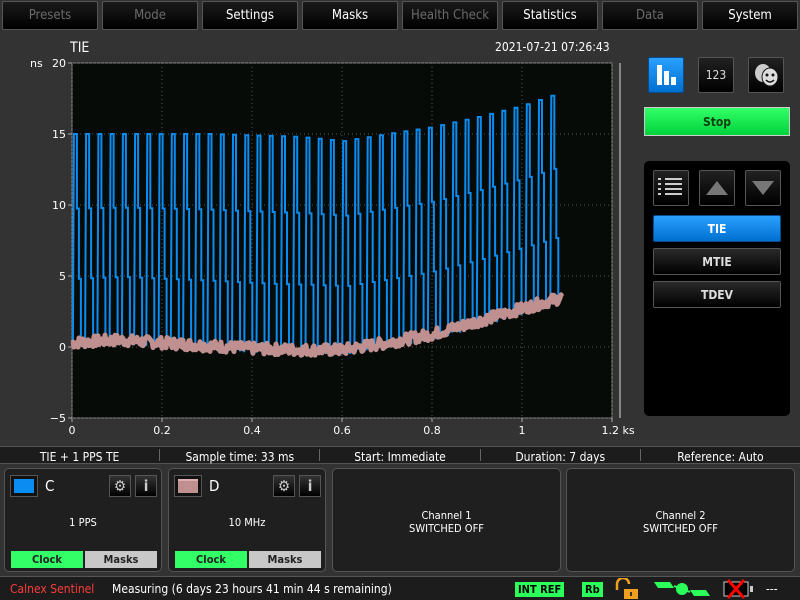 The height and width of the screenshot is (600, 800). I want to click on scroll-up-button, so click(717, 188).